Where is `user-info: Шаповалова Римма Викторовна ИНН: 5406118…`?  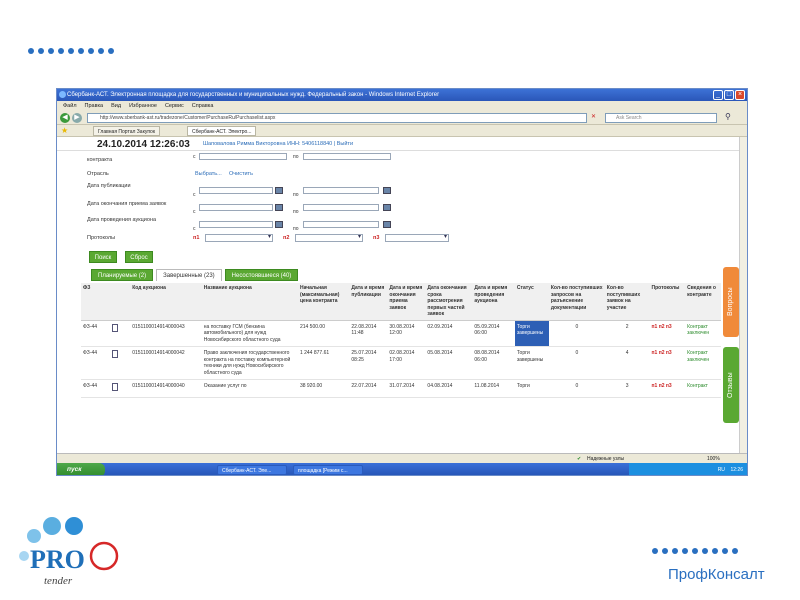
user-info: Шаповалова Римма Викторовна ИНН: 5406118… is located at coordinates (278, 144).